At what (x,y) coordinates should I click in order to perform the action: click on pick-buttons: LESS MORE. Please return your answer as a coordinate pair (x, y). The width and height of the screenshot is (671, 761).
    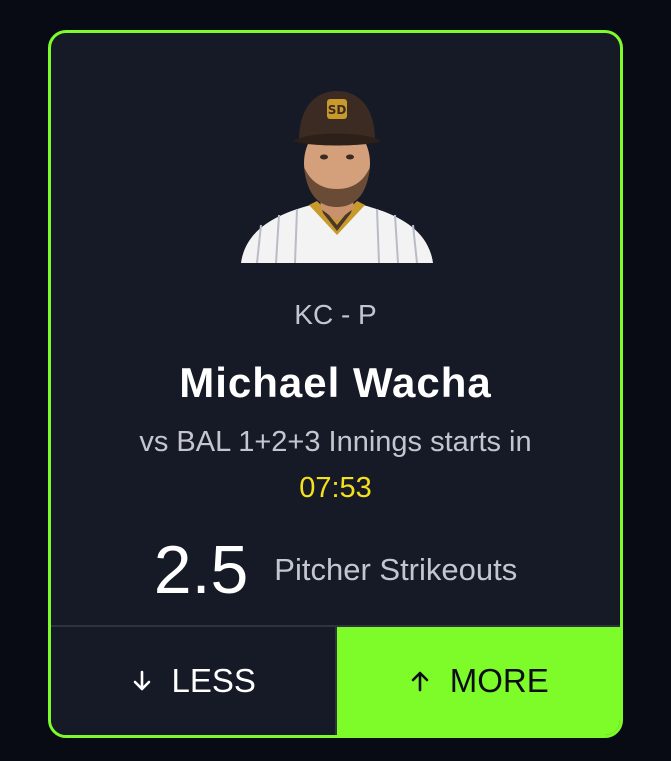
    Looking at the image, I should click on (335, 680).